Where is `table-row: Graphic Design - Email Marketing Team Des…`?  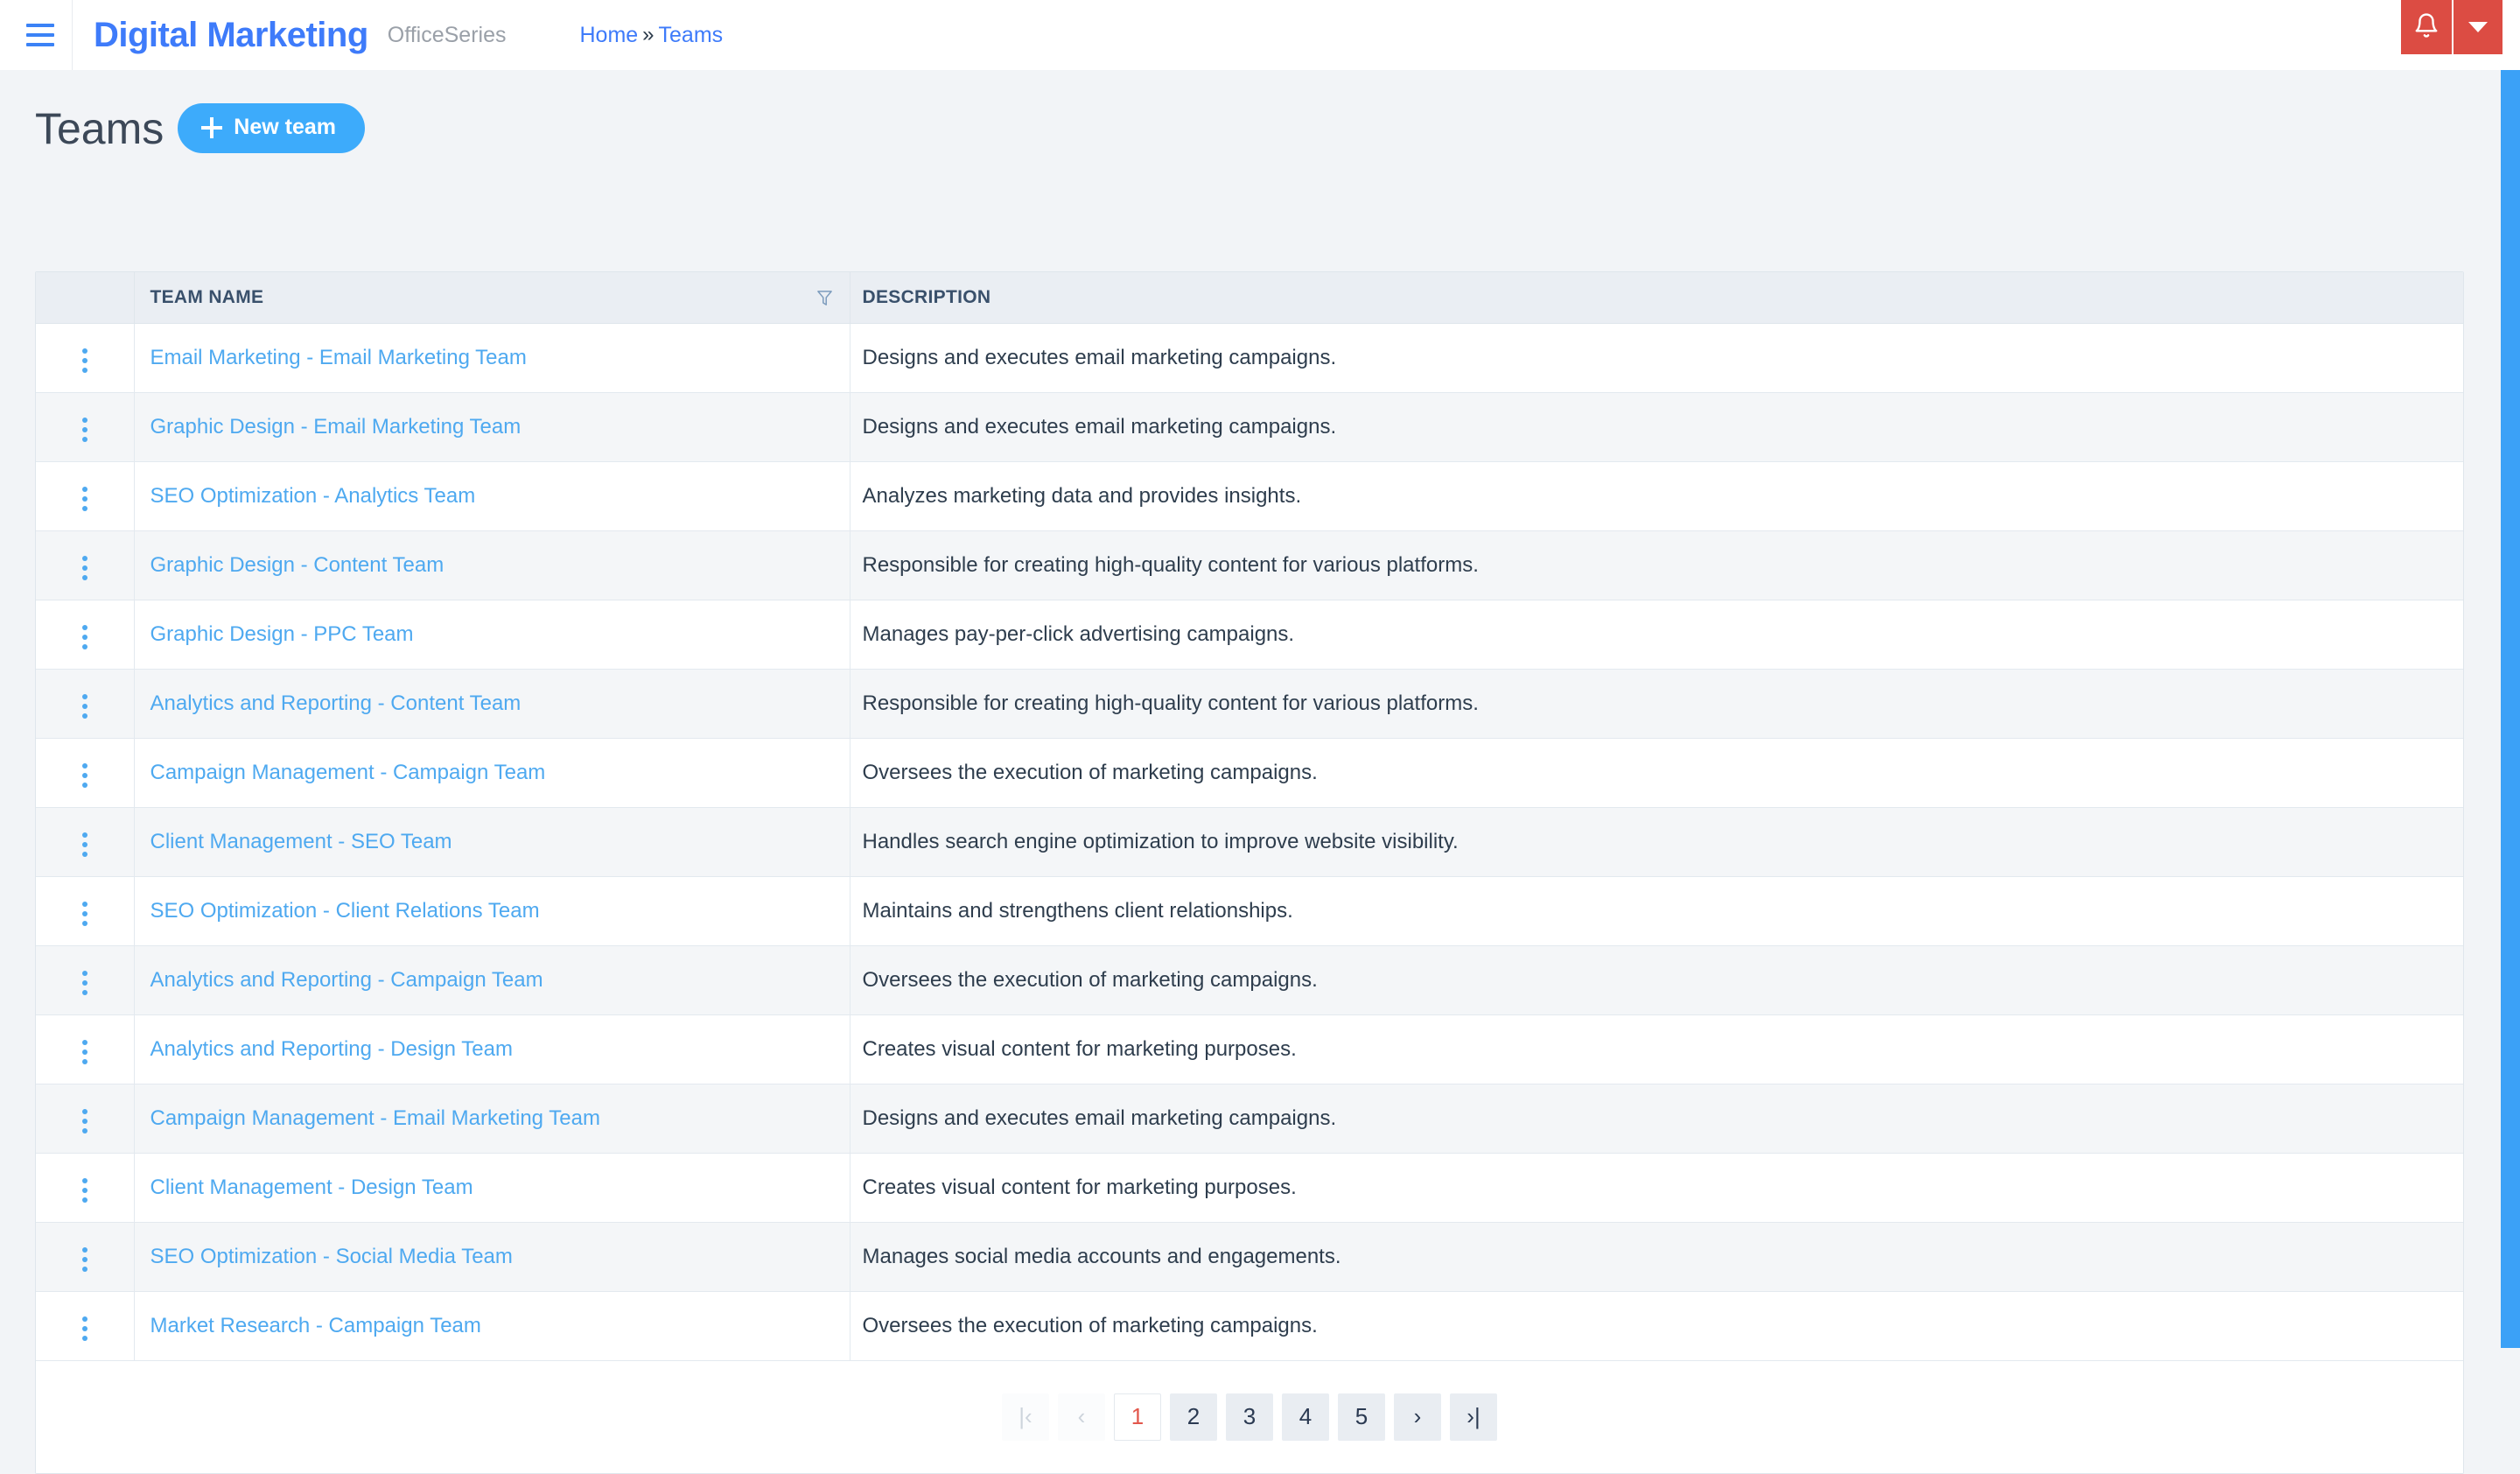
table-row: Graphic Design - Email Marketing Team Des… is located at coordinates (1249, 427).